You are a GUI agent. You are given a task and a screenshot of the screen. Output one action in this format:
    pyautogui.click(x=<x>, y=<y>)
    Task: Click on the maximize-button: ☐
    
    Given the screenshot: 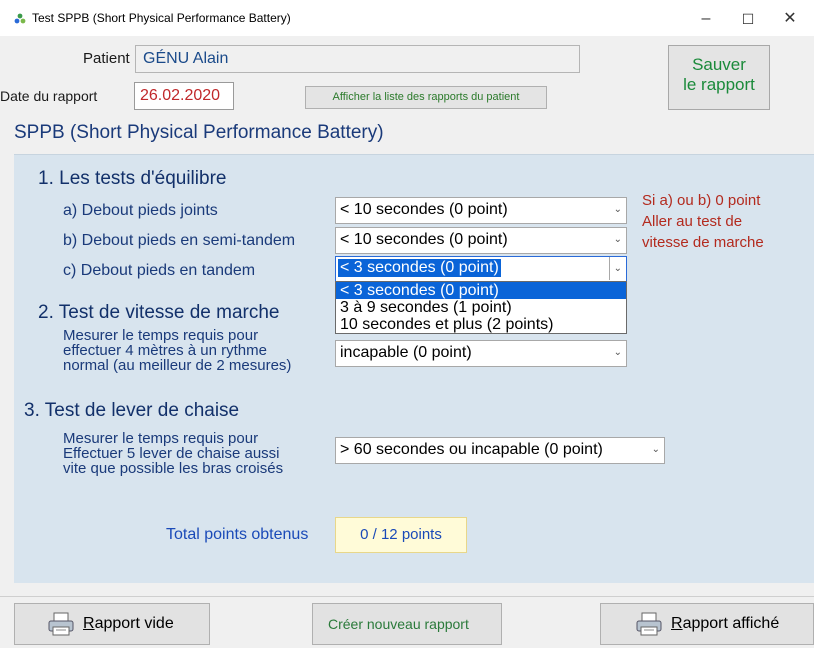 What is the action you would take?
    pyautogui.click(x=748, y=19)
    